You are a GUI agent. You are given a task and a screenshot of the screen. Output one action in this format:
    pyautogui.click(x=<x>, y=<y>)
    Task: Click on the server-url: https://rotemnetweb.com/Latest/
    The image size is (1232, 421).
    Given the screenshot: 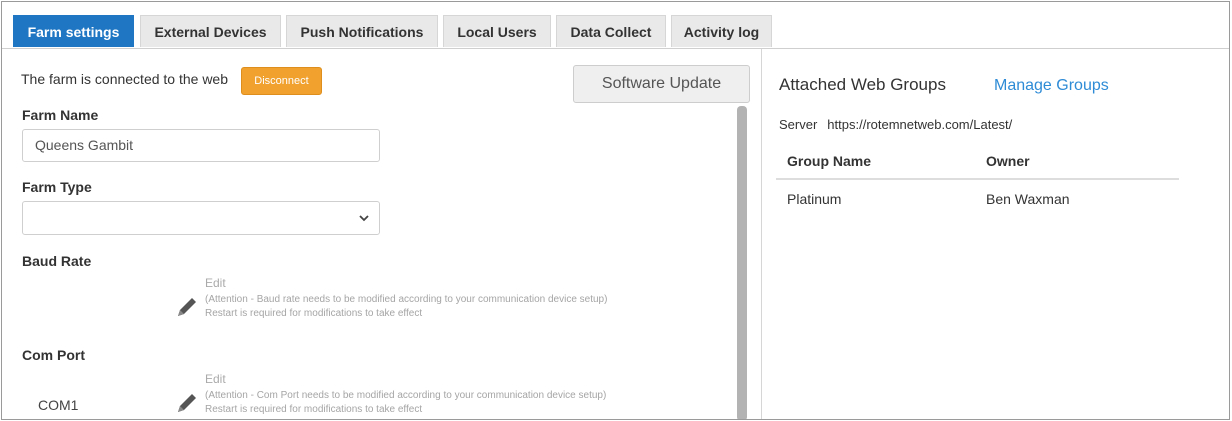 What is the action you would take?
    pyautogui.click(x=920, y=124)
    